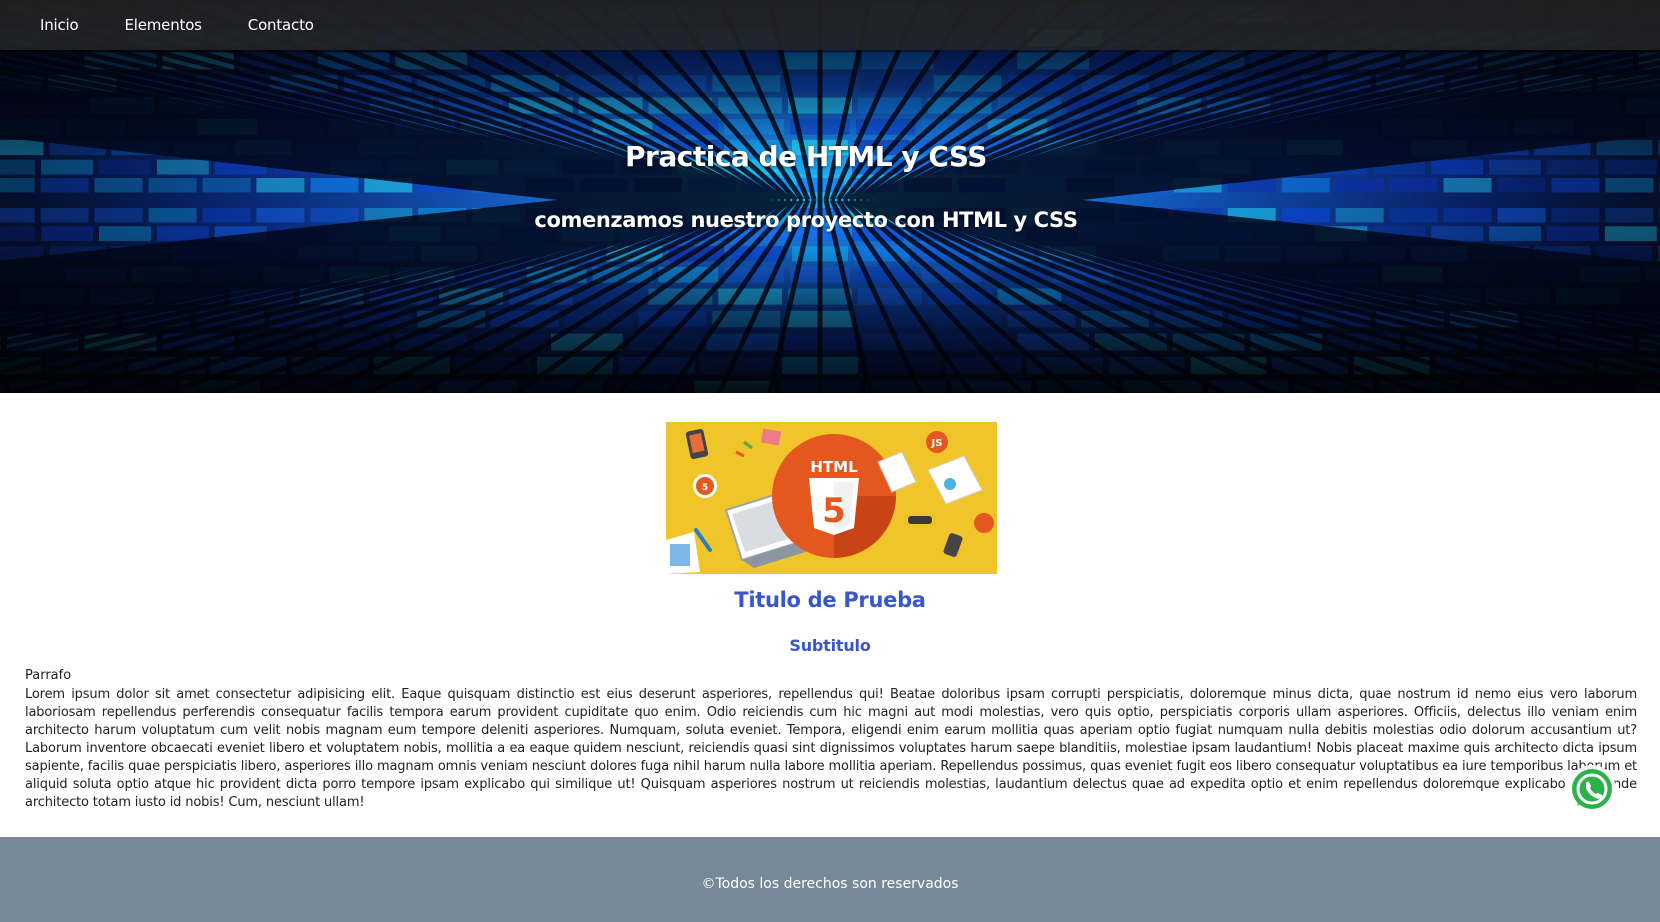  I want to click on webgl-badge-icon, so click(984, 523).